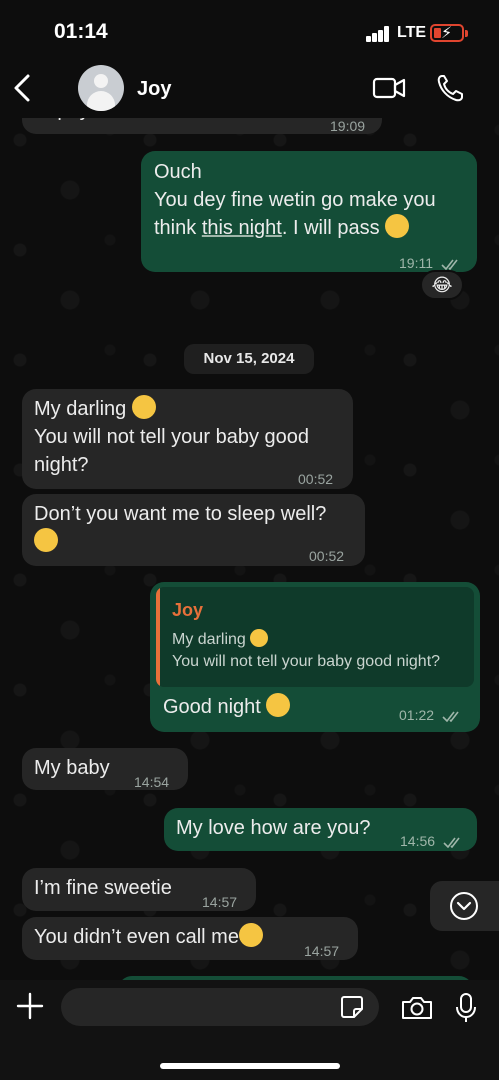  What do you see at coordinates (306, 661) in the screenshot?
I see `quoted-text: You will not tell your baby good night?` at bounding box center [306, 661].